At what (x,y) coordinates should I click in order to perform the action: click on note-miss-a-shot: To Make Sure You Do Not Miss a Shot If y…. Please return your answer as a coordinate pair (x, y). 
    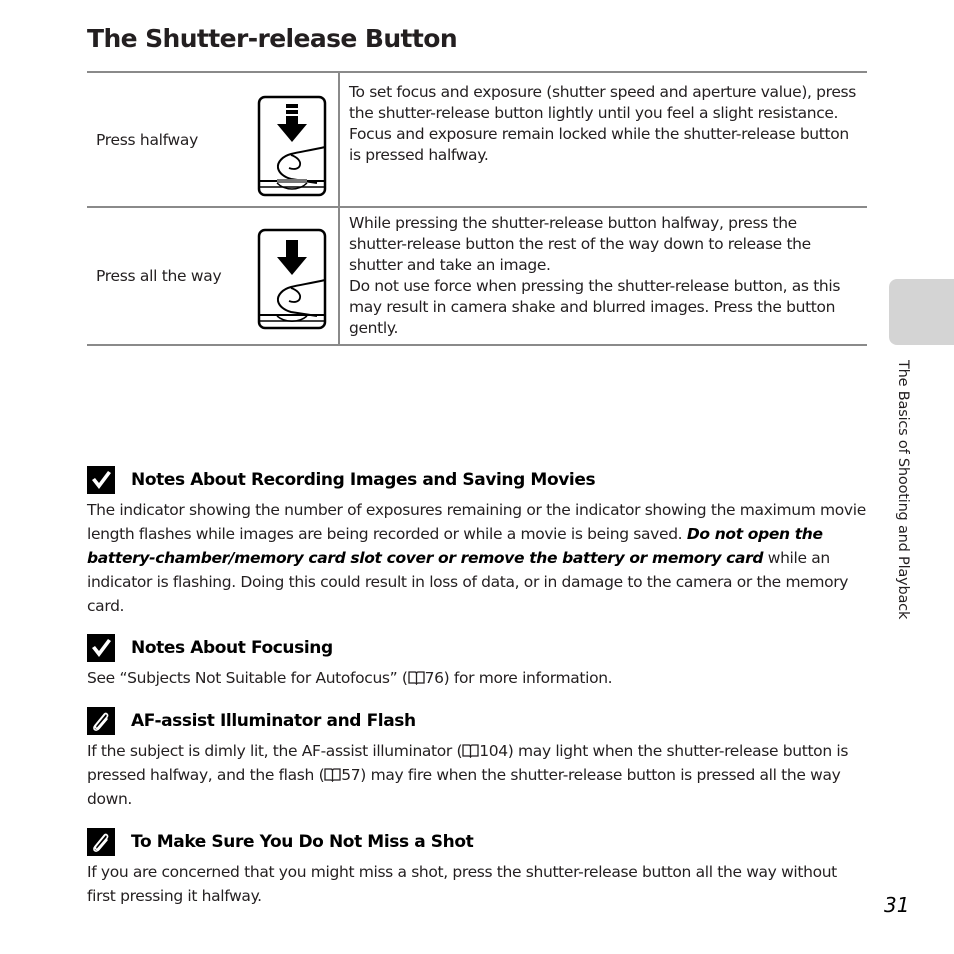
    Looking at the image, I should click on (477, 868).